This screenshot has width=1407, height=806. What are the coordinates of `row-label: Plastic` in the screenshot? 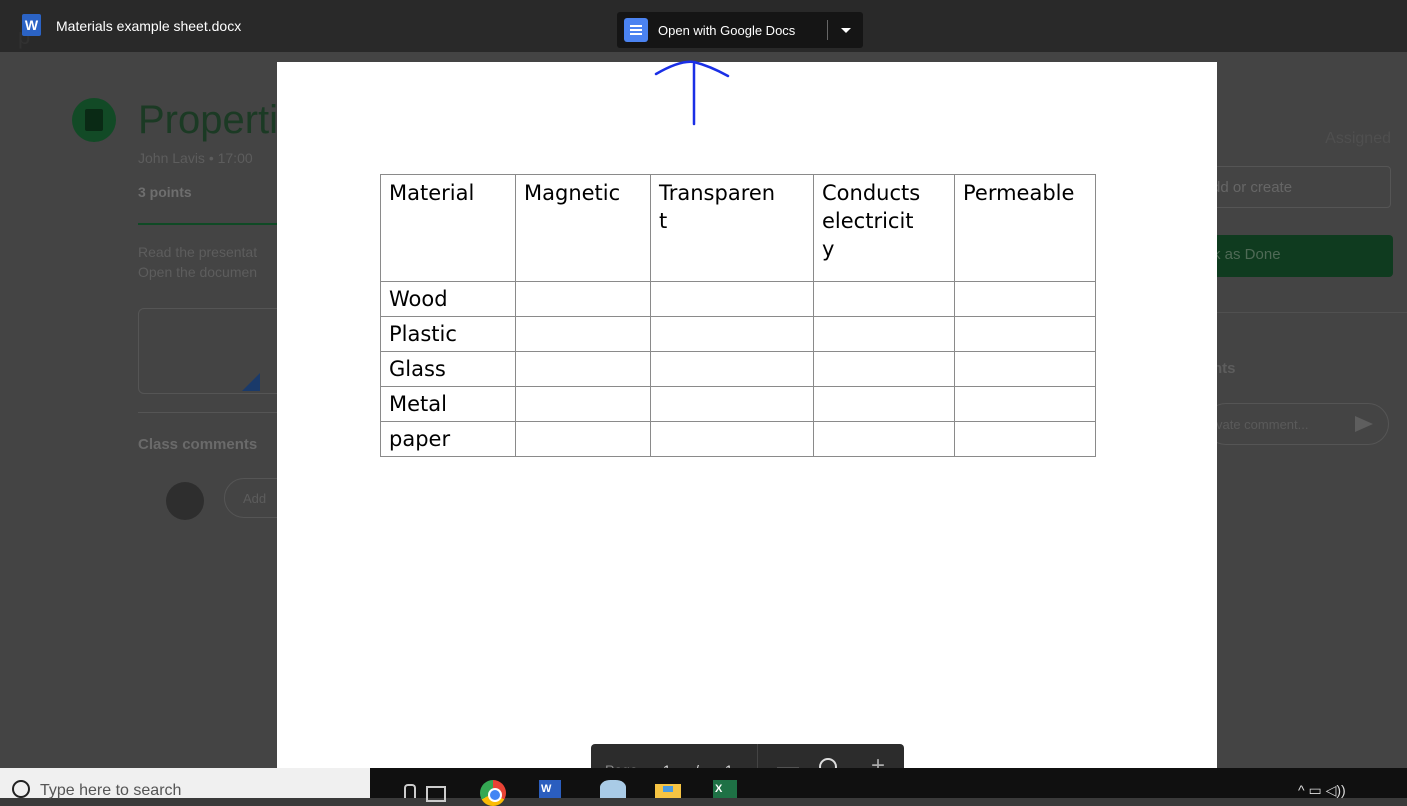 It's located at (448, 334).